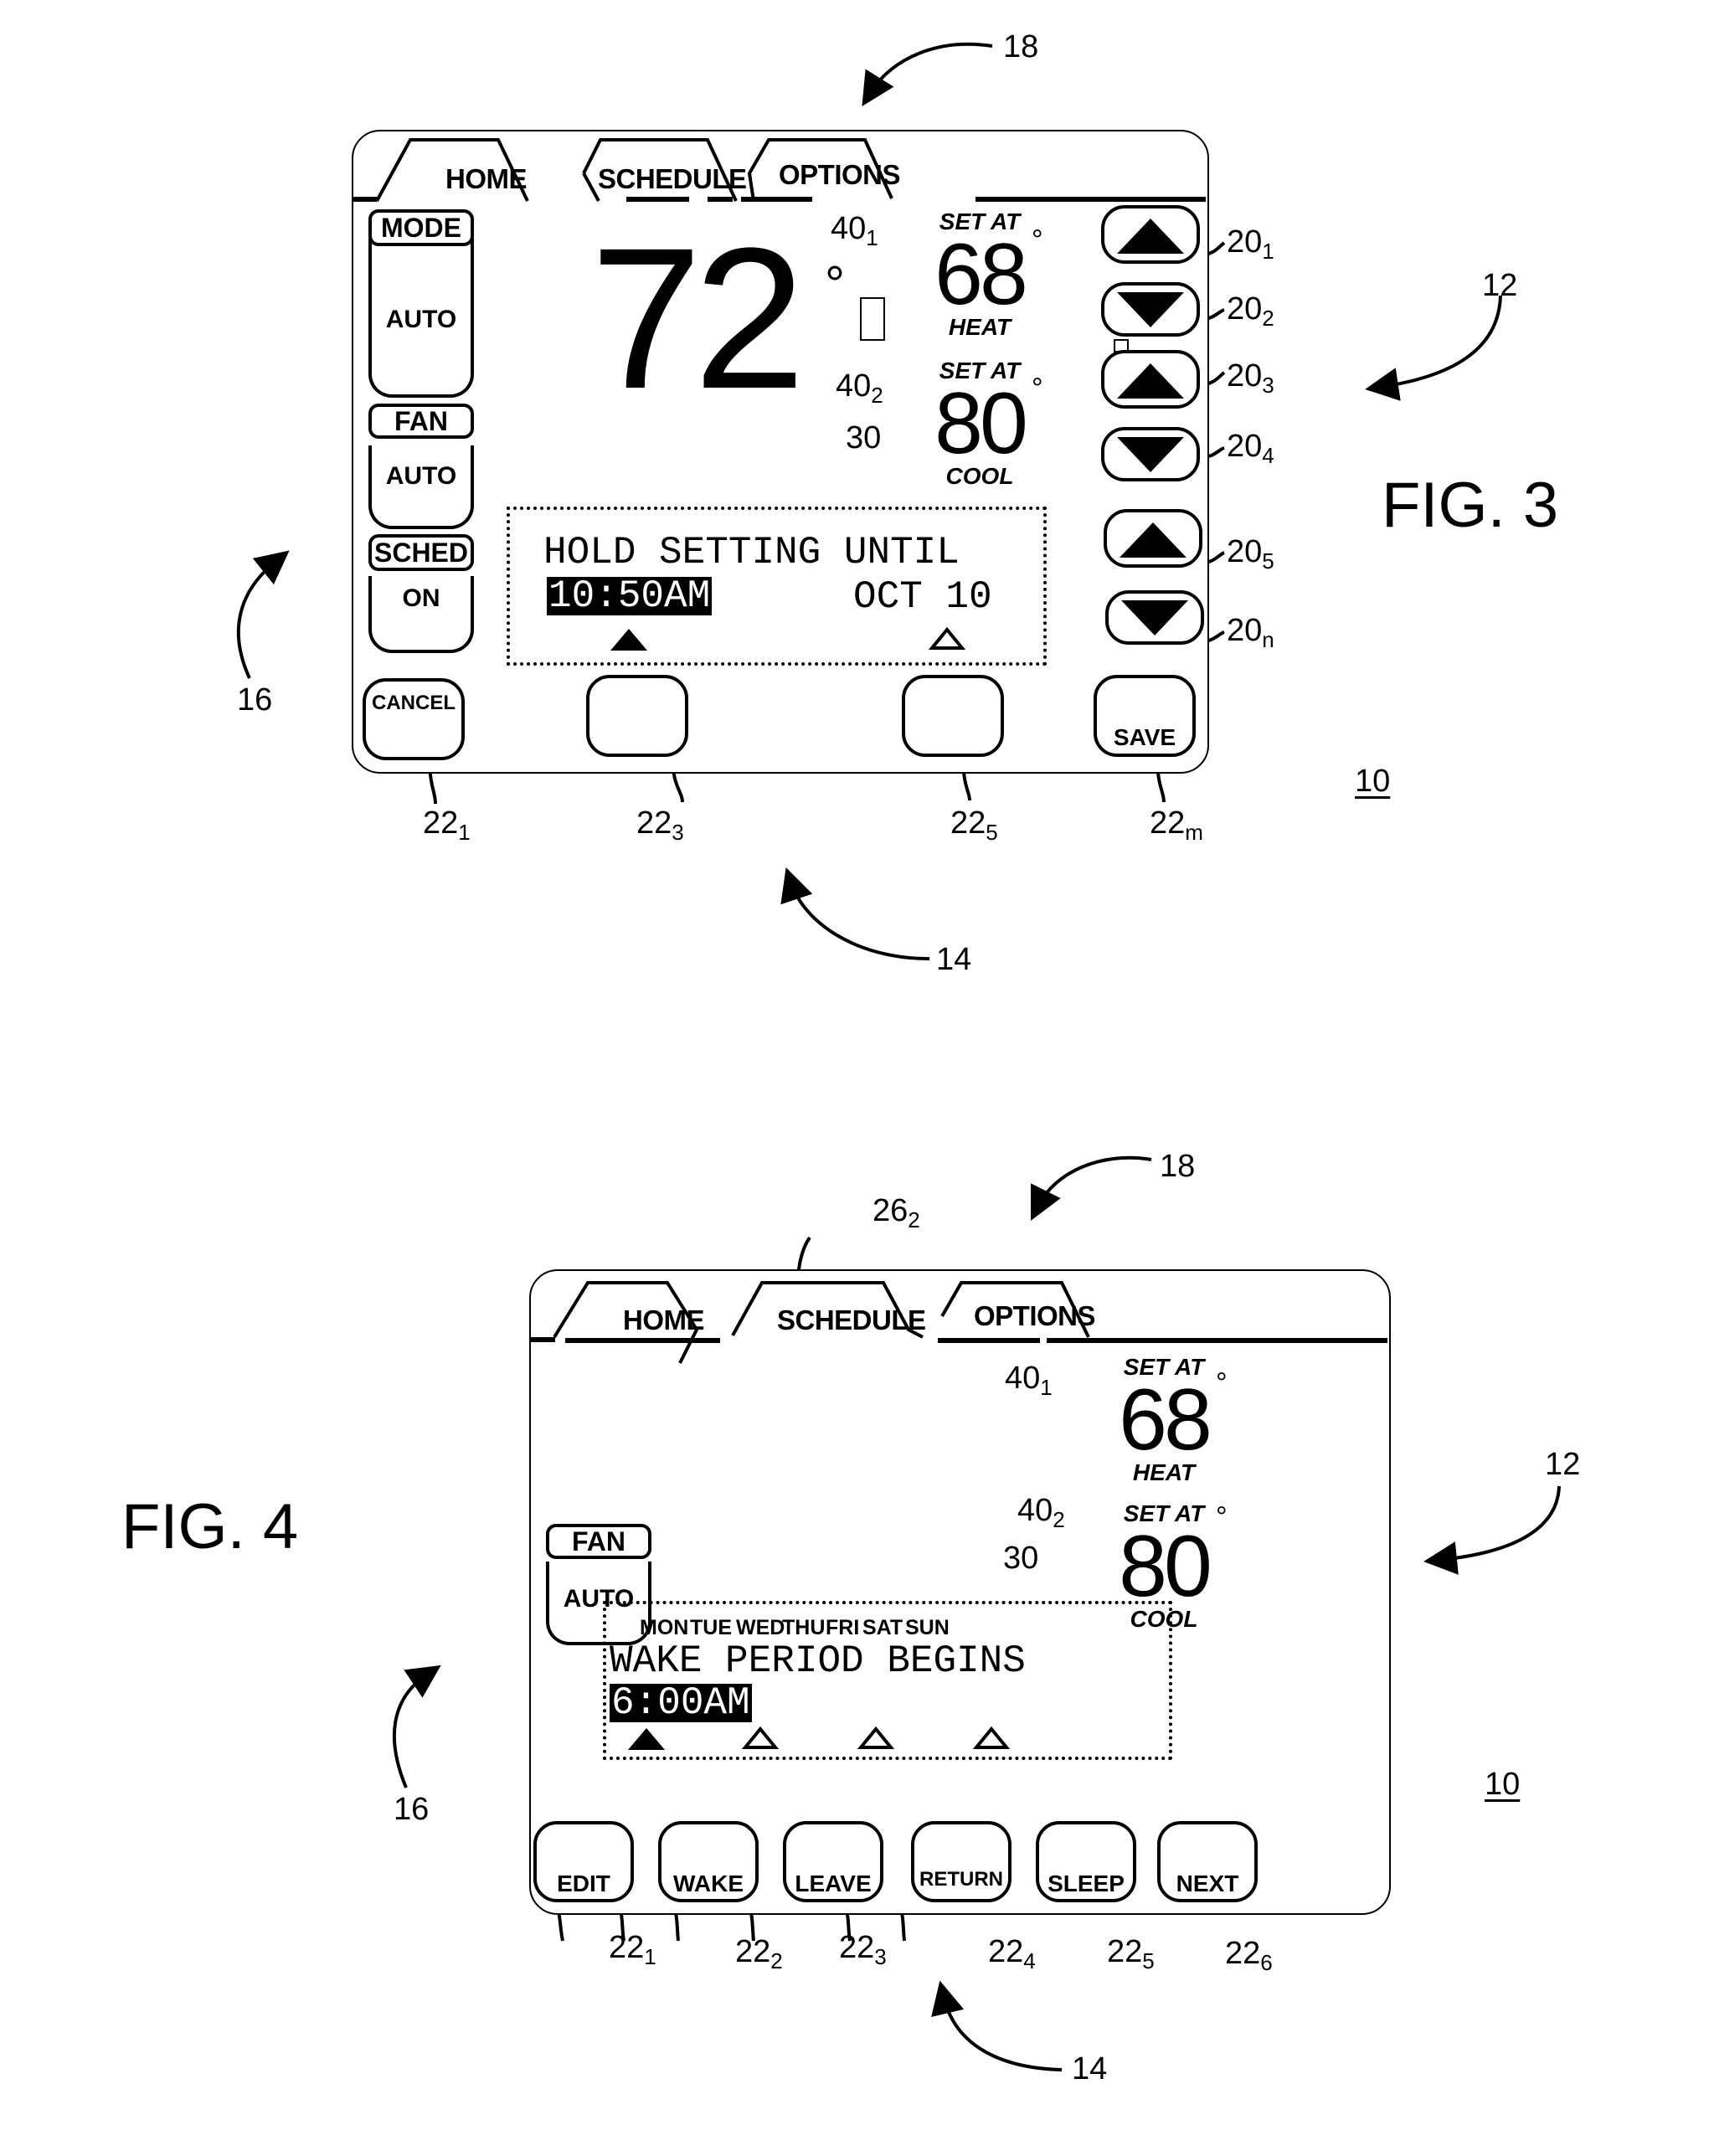 This screenshot has width=1709, height=2156. I want to click on ref-22-6-fig4: 226, so click(1249, 1955).